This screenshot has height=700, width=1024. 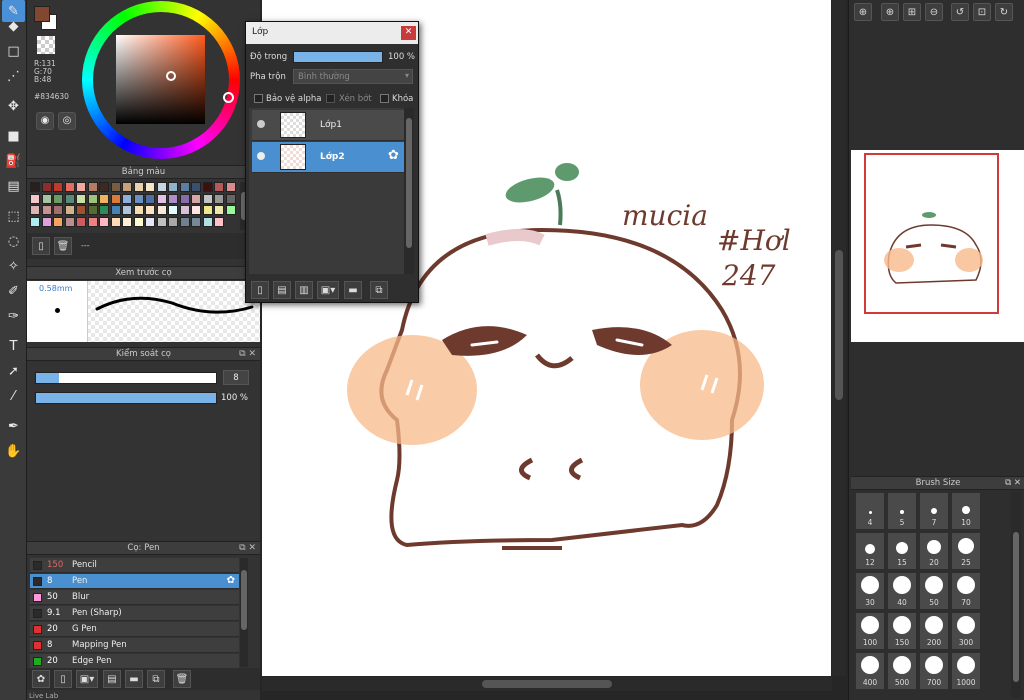 What do you see at coordinates (13, 136) in the screenshot?
I see `fill-shape-tool-icon: ■` at bounding box center [13, 136].